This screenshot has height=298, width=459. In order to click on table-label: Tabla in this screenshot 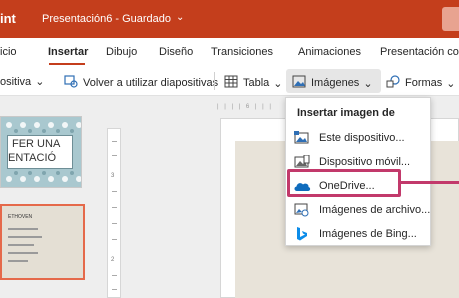, I will do `click(256, 83)`.